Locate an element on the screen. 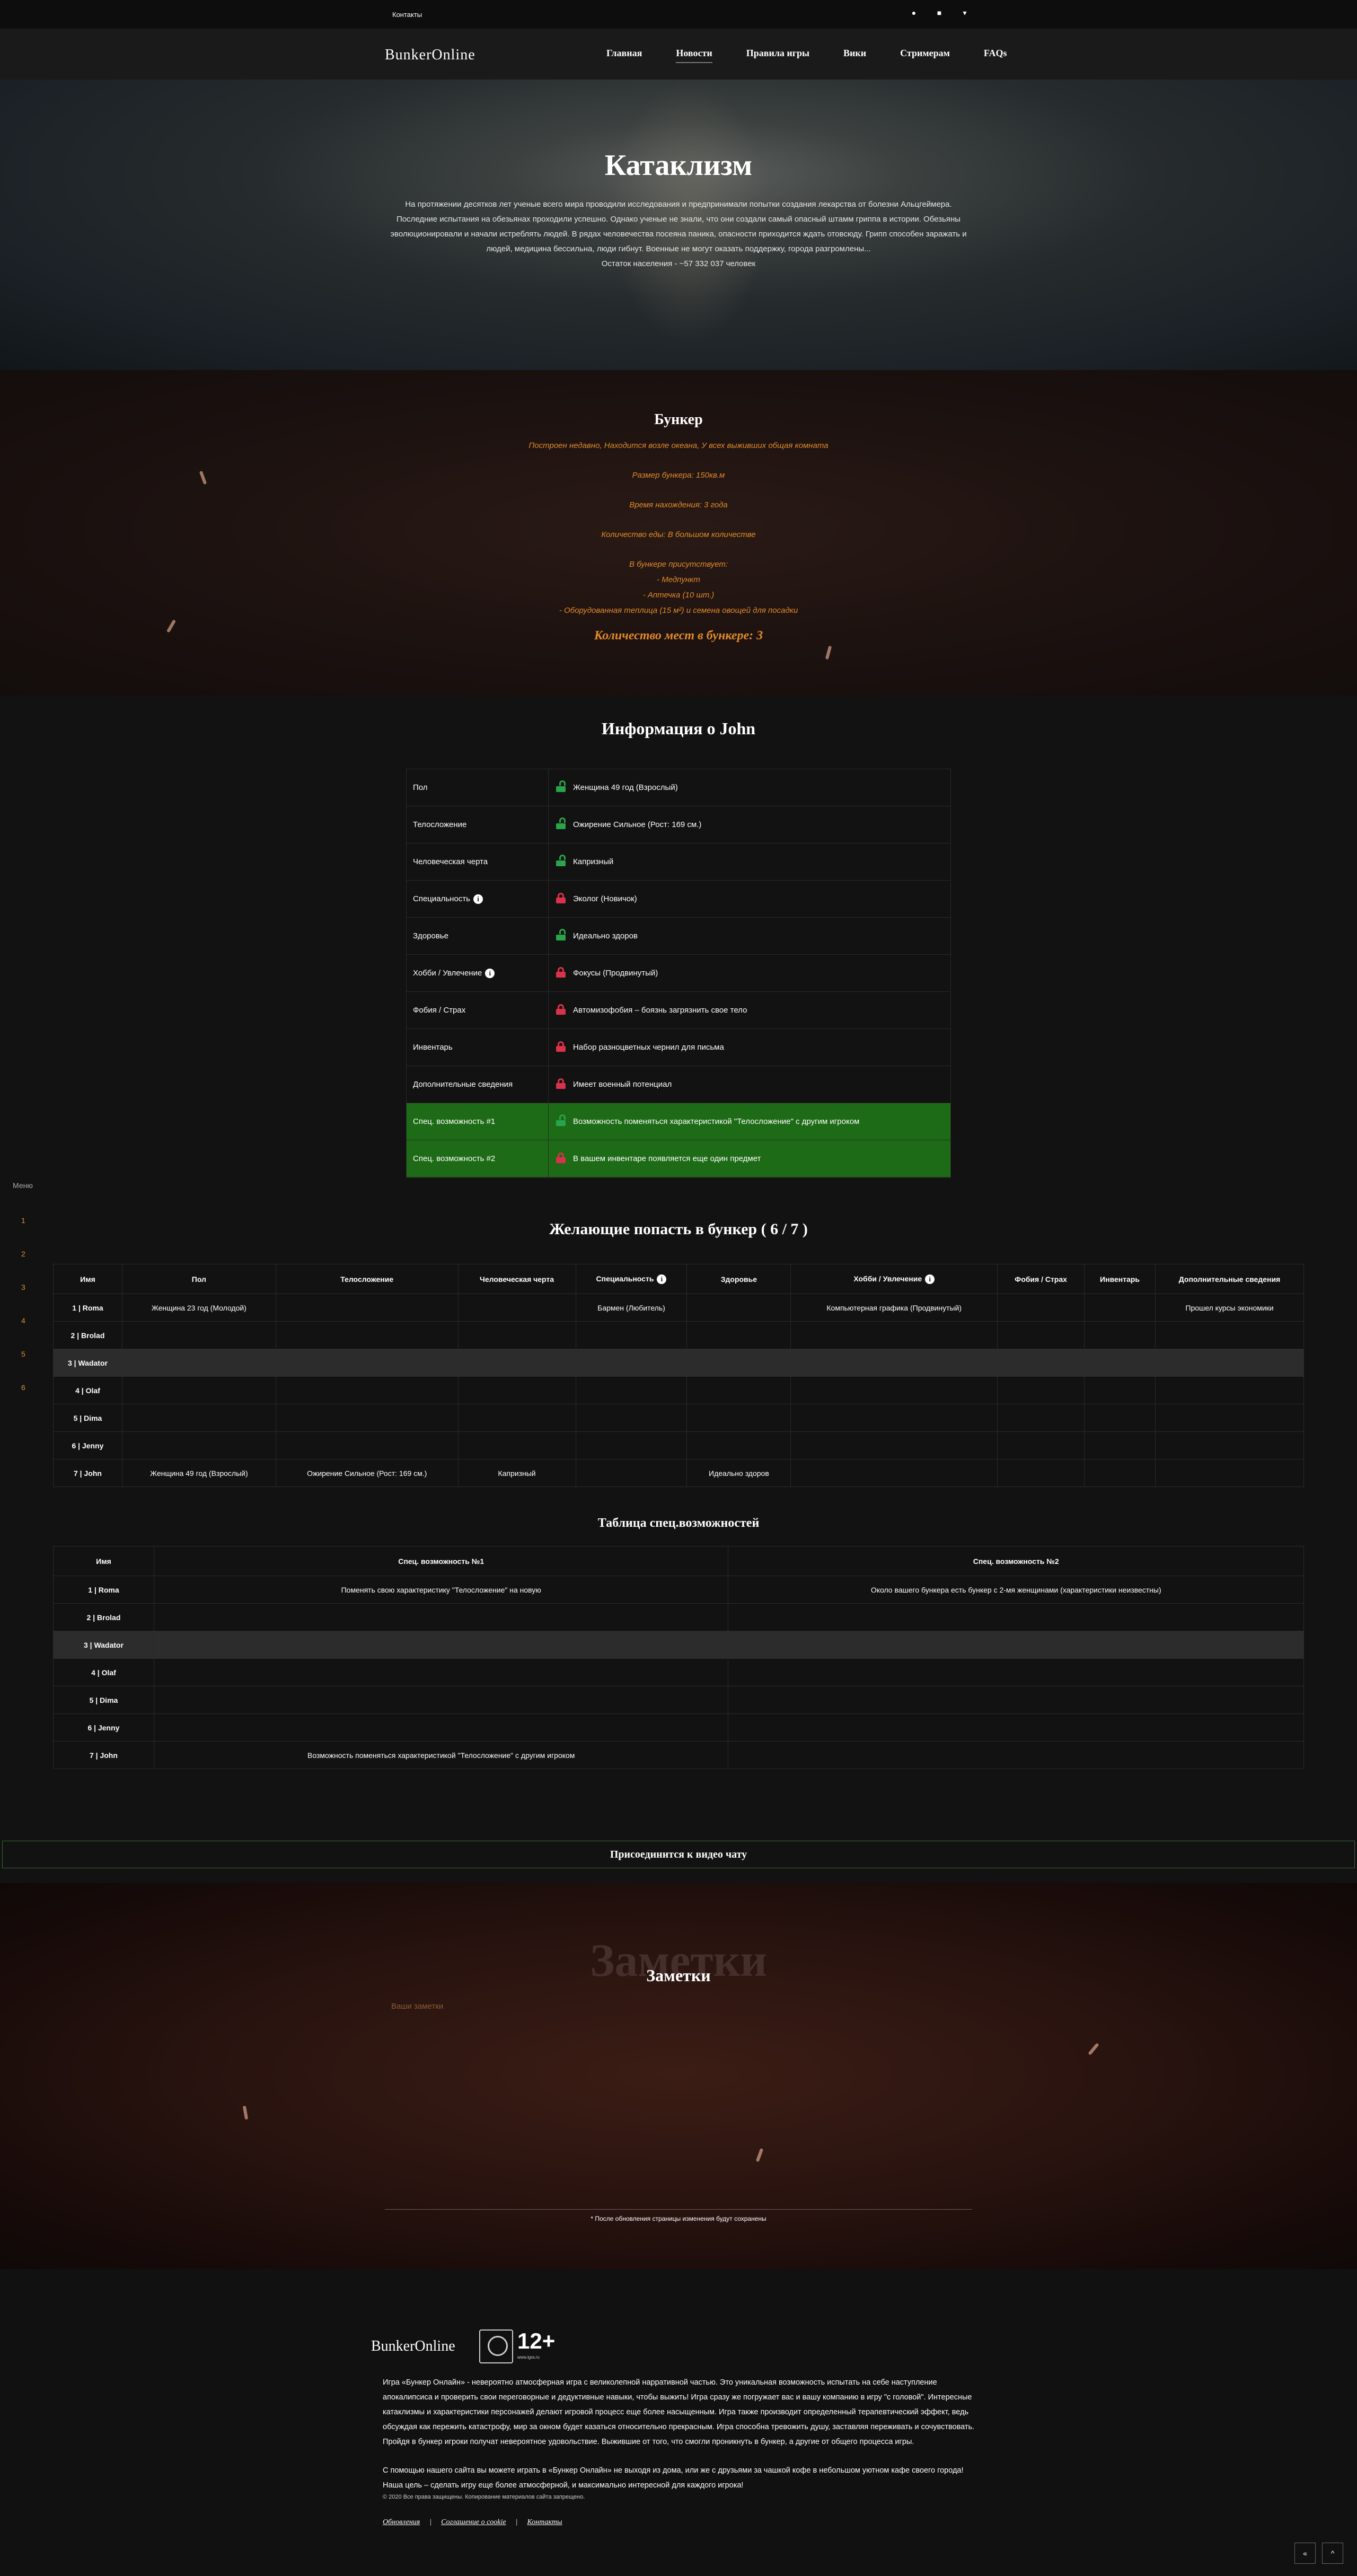 The width and height of the screenshot is (1357, 2576). info-key-label: Пол is located at coordinates (420, 787).